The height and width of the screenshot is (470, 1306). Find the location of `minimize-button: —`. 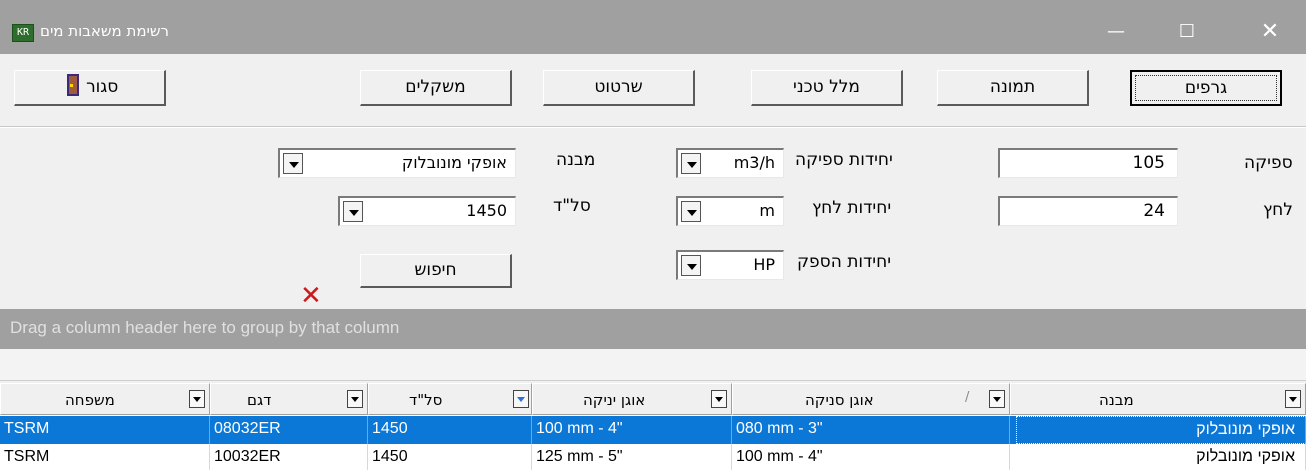

minimize-button: — is located at coordinates (1116, 32).